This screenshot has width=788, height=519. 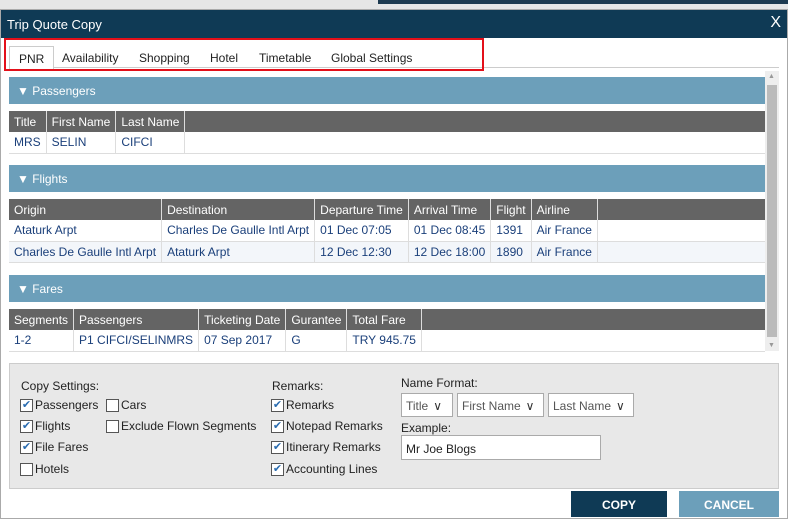 I want to click on cell: 1890, so click(x=511, y=252).